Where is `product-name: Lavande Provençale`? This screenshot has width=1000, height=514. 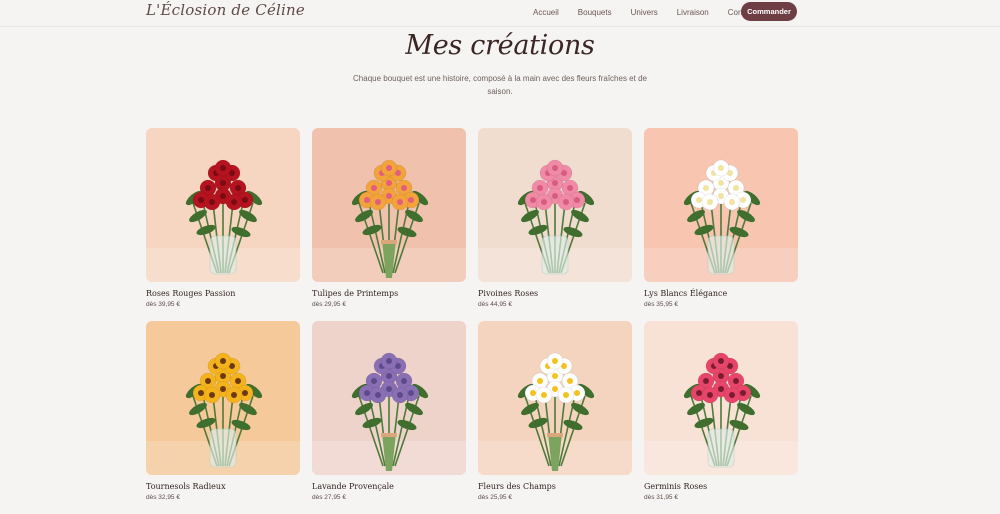 product-name: Lavande Provençale is located at coordinates (389, 486).